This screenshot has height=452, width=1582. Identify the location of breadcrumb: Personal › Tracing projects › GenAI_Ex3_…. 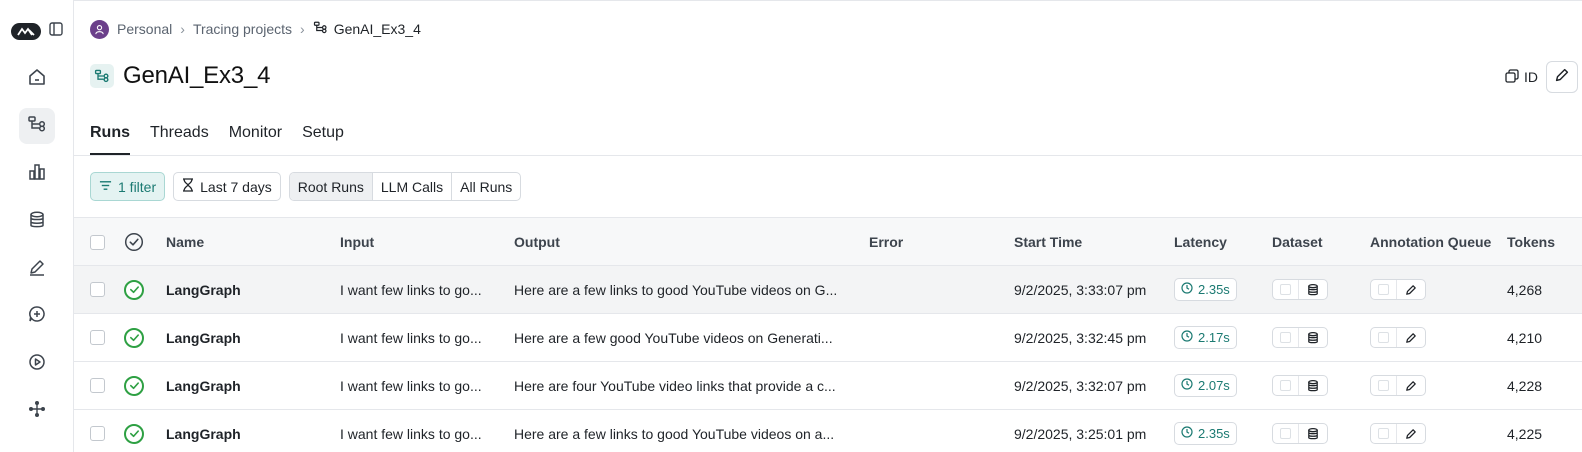
(255, 29).